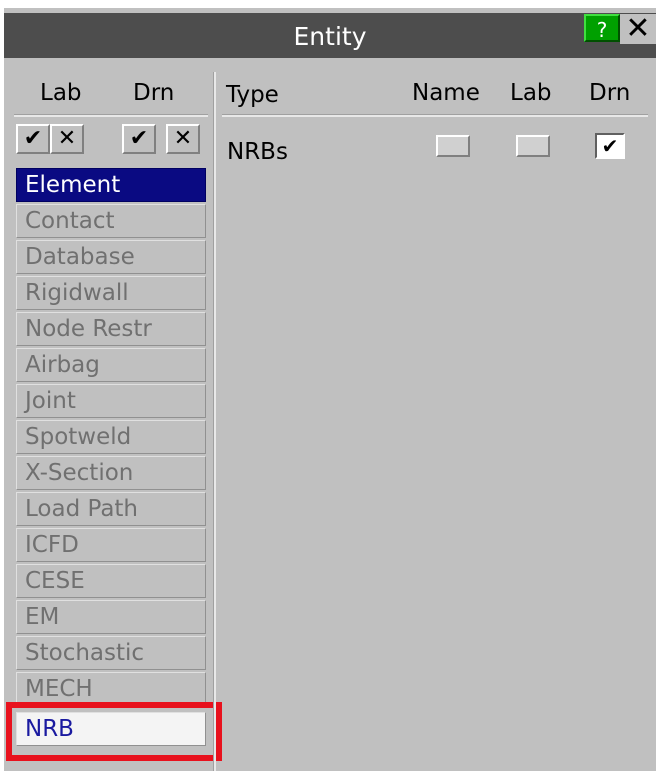 The image size is (656, 771). I want to click on table-header-drn: Drn, so click(610, 93).